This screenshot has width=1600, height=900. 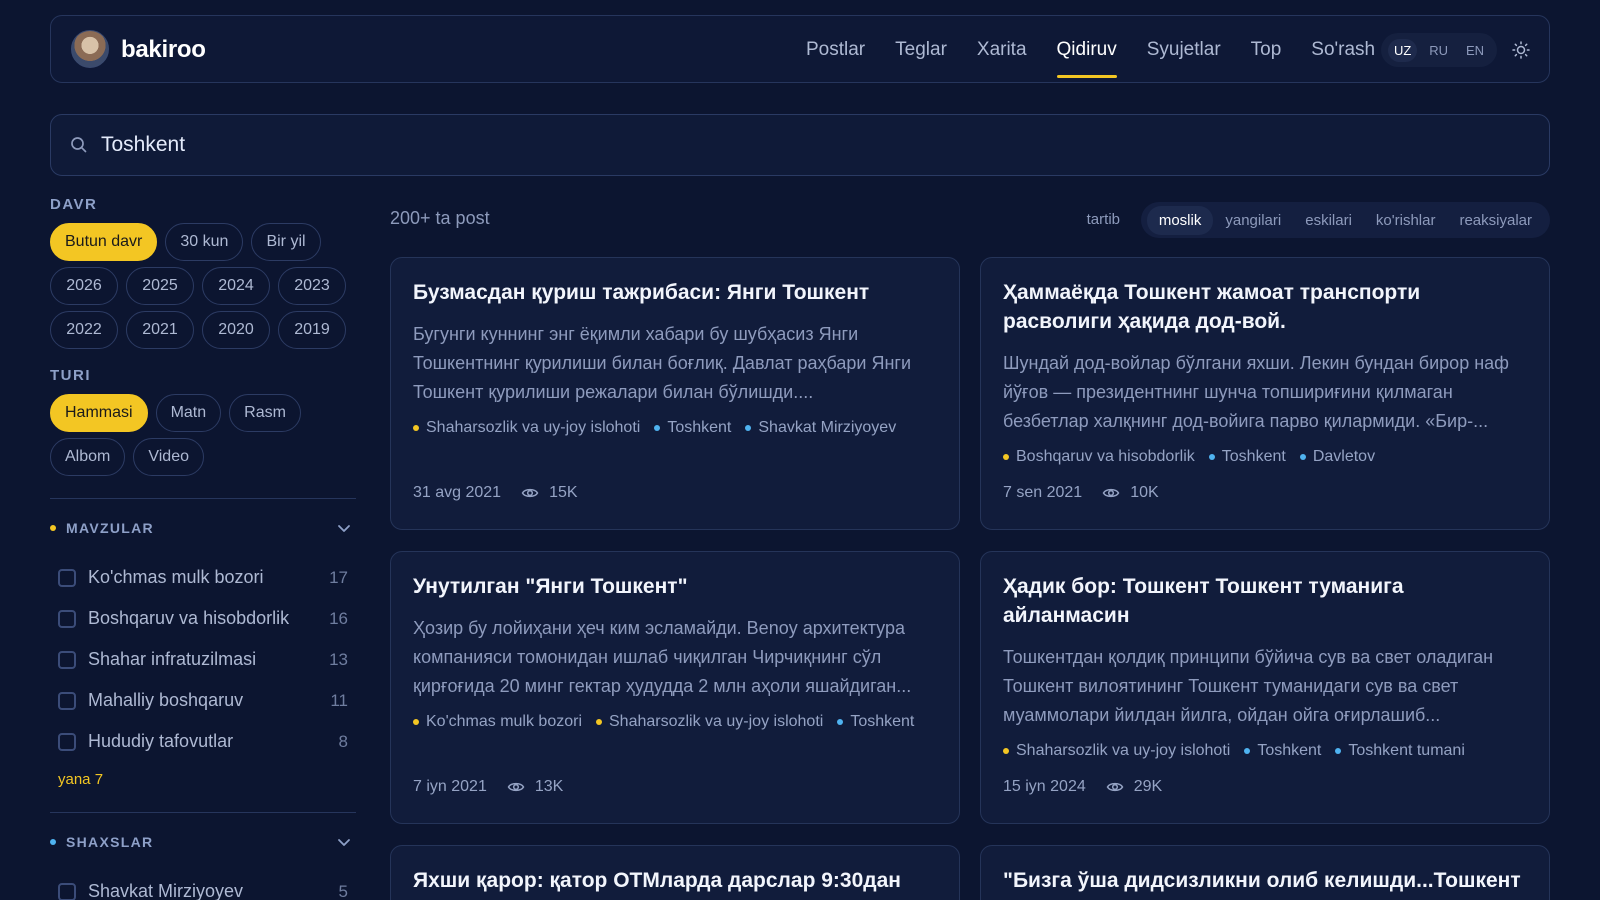 What do you see at coordinates (160, 286) in the screenshot?
I see `chip-year: 2025` at bounding box center [160, 286].